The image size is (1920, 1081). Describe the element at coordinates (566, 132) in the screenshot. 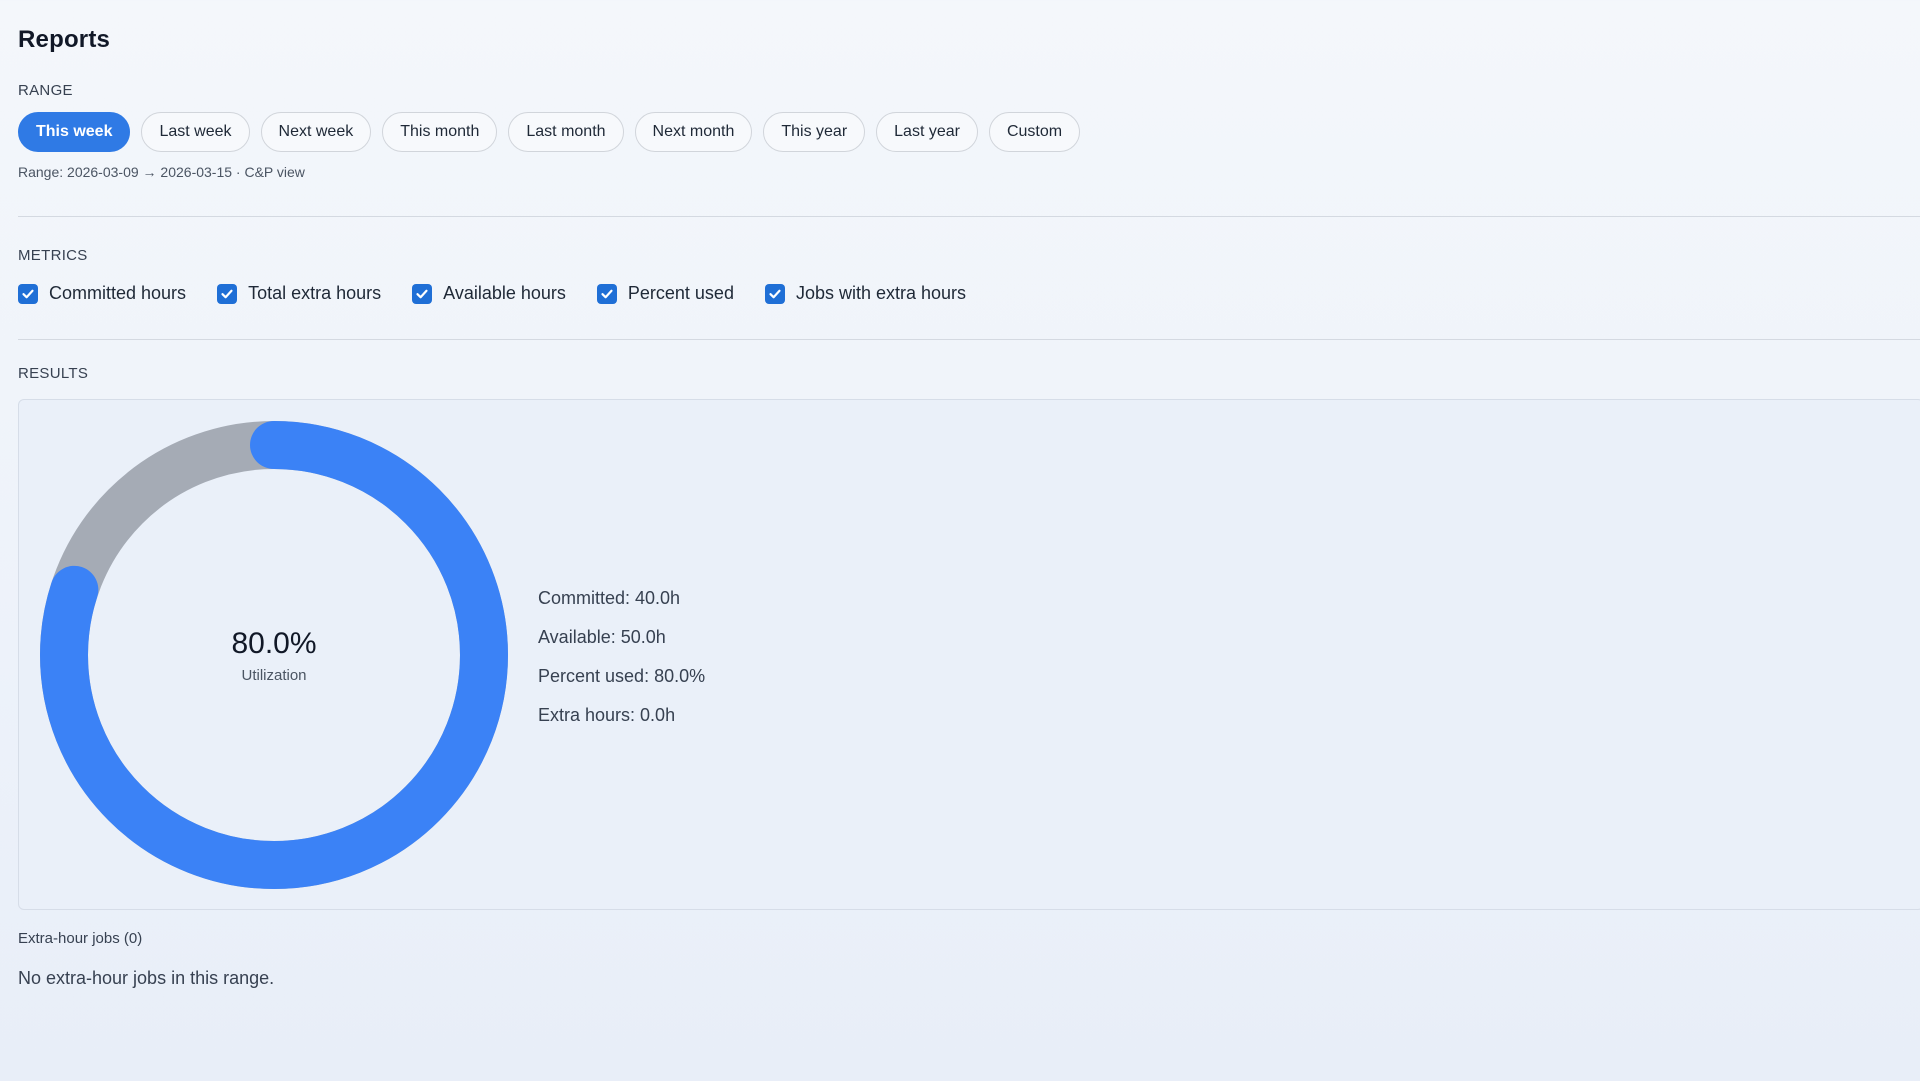

I see `chip-last-month: Last month` at that location.